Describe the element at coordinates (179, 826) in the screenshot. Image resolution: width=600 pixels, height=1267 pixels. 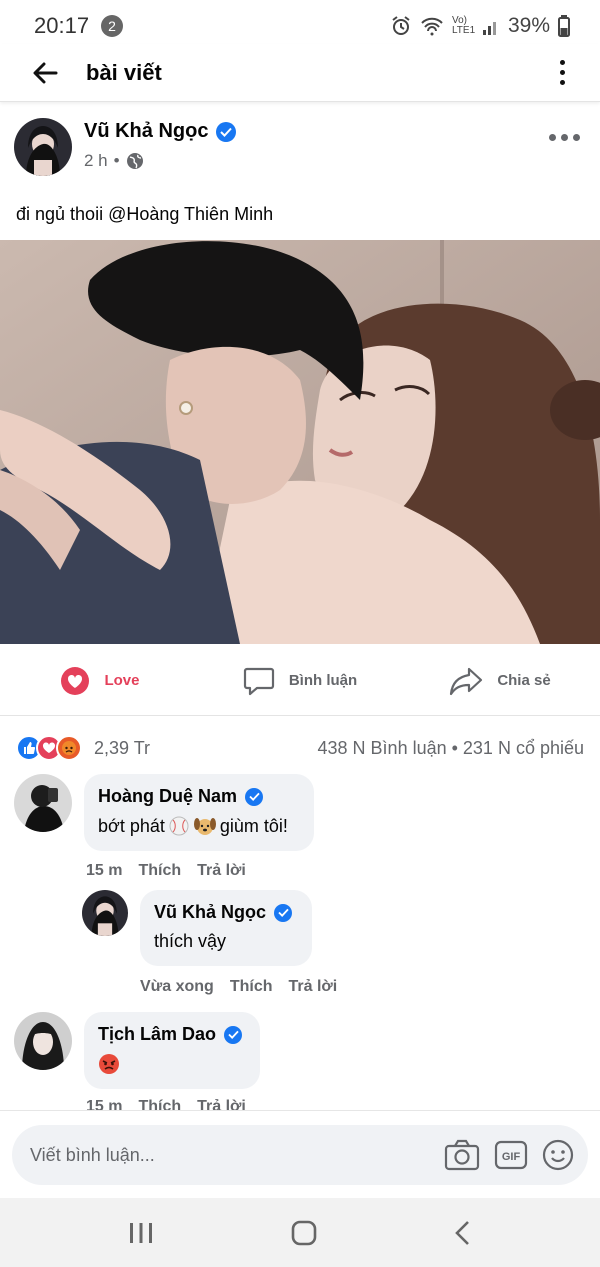
I see `baseball-emoji-icon` at that location.